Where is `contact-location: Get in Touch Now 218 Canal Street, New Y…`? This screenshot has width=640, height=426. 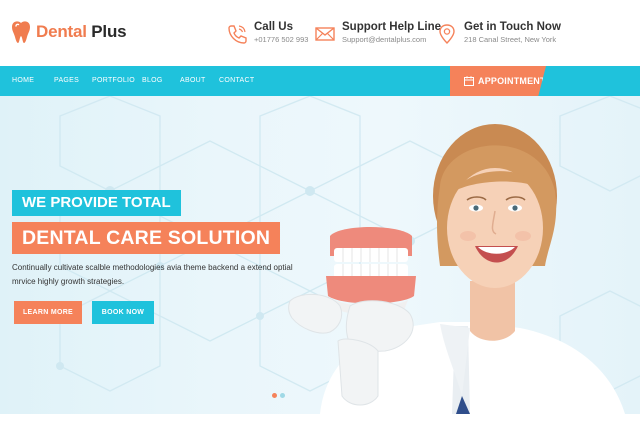 contact-location: Get in Touch Now 218 Canal Street, New Y… is located at coordinates (498, 33).